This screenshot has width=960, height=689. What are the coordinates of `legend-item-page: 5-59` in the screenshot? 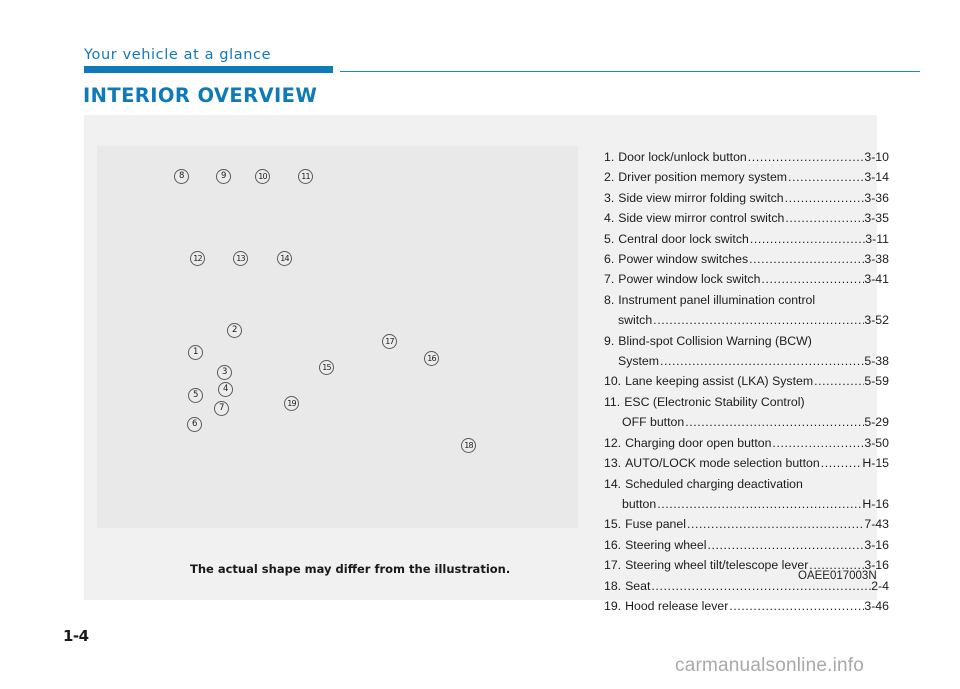 It's located at (876, 381).